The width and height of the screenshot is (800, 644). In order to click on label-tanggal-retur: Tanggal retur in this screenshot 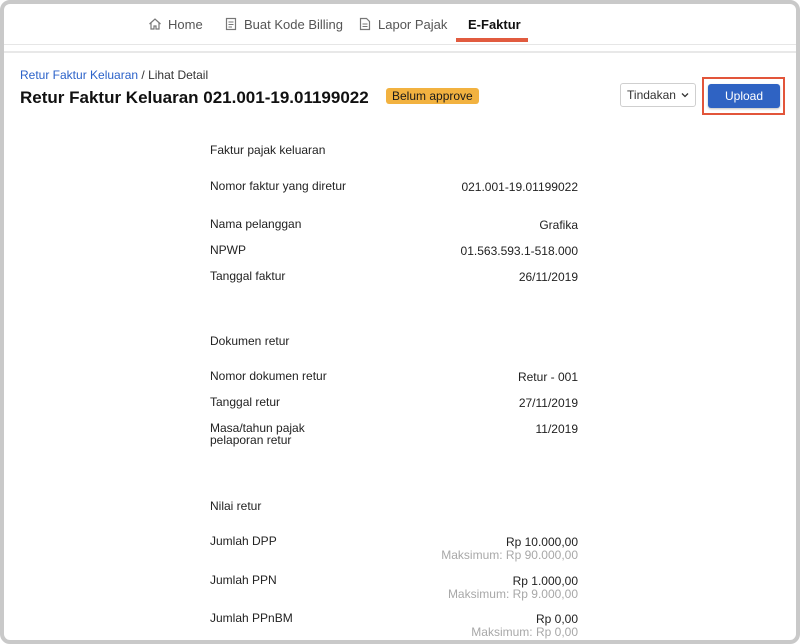, I will do `click(245, 402)`.